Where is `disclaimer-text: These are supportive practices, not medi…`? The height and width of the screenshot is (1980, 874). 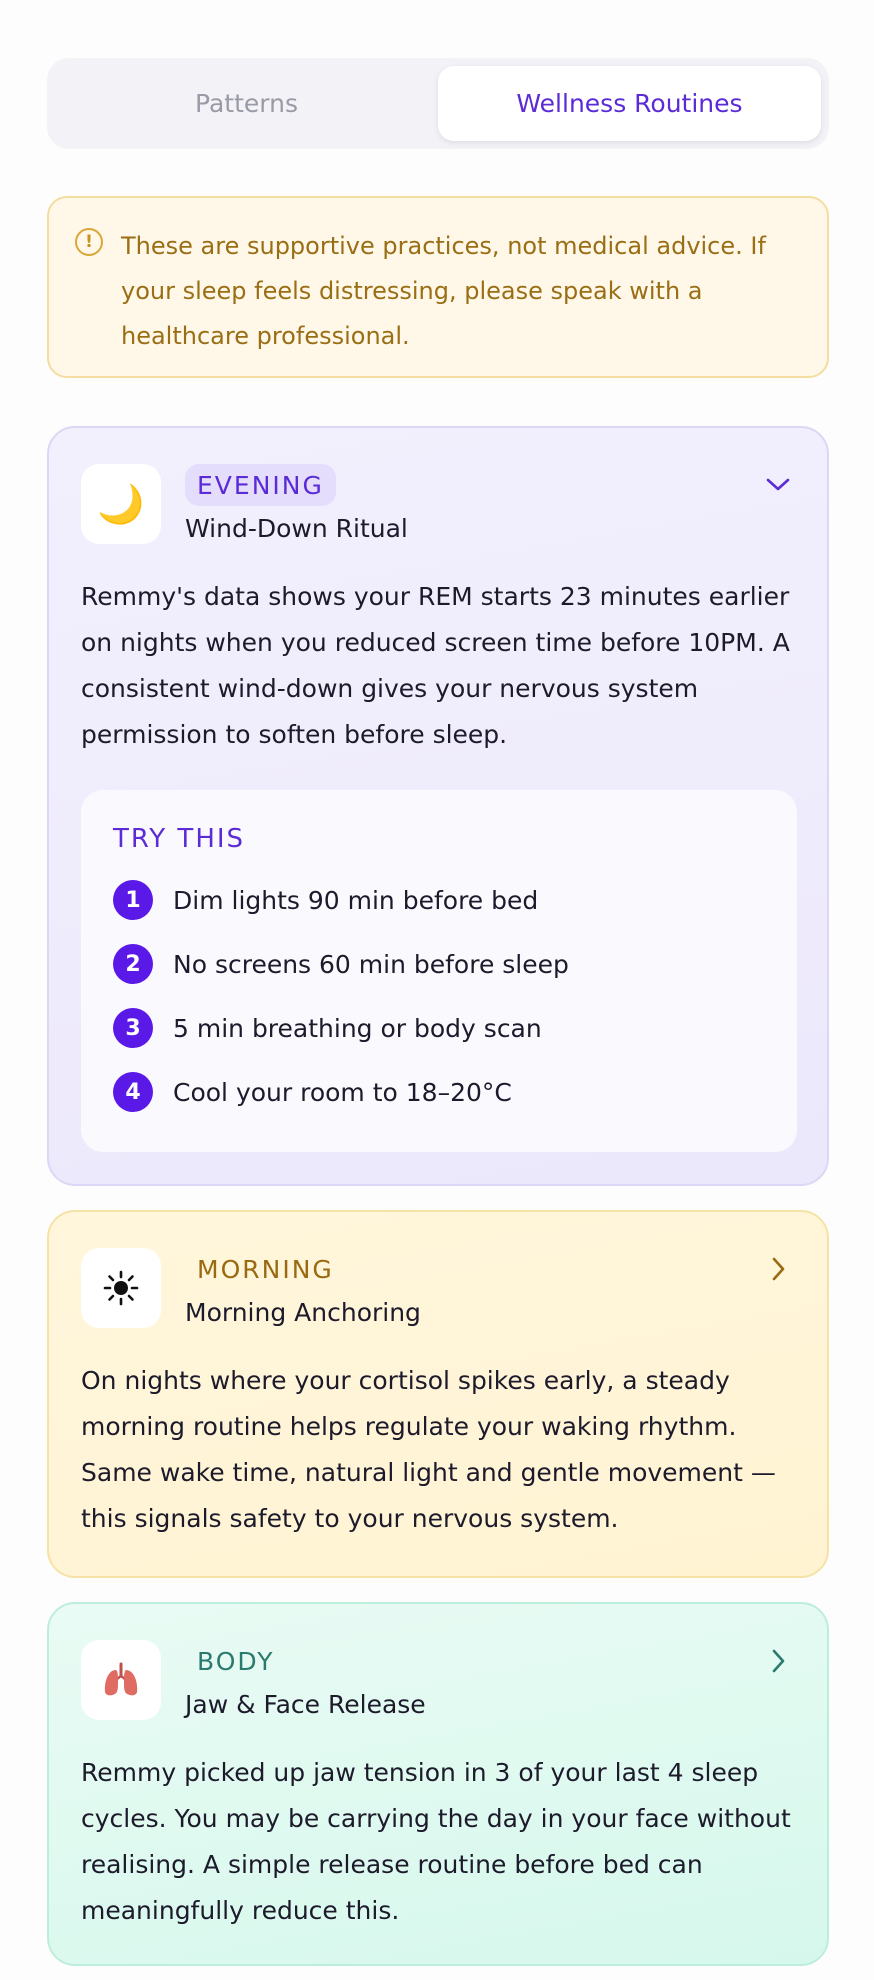 disclaimer-text: These are supportive practices, not medi… is located at coordinates (443, 291).